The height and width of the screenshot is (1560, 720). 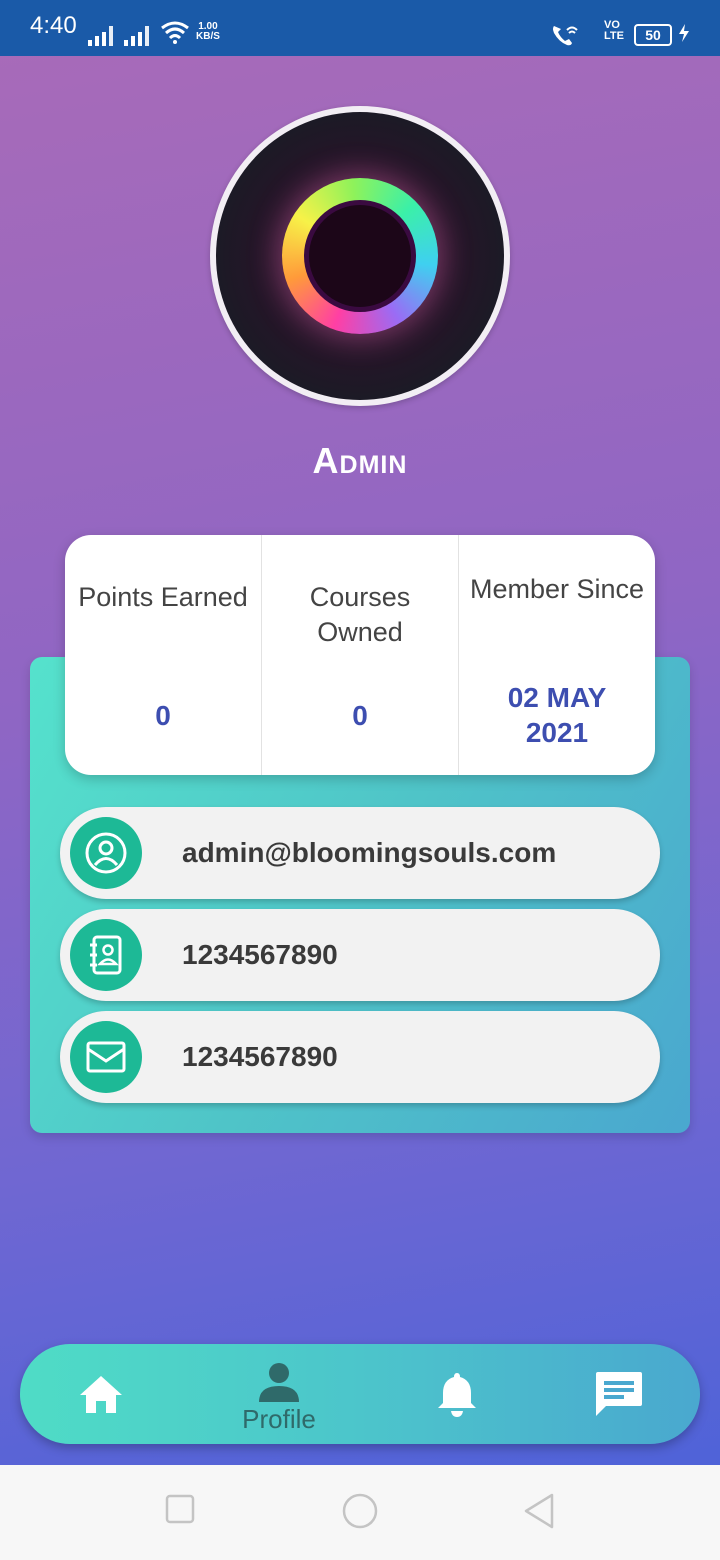 What do you see at coordinates (369, 852) in the screenshot?
I see `email-text: admin@bloomingsouls.com` at bounding box center [369, 852].